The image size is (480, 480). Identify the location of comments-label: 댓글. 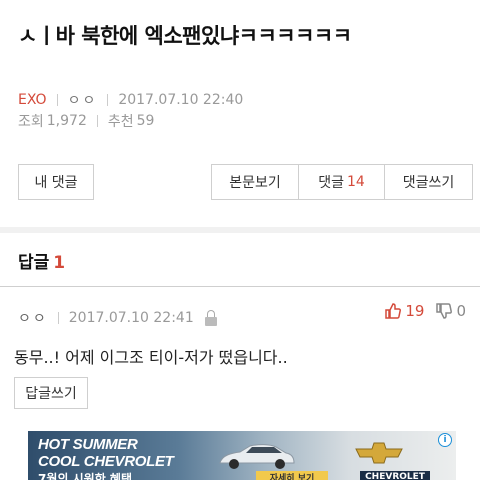
(331, 183).